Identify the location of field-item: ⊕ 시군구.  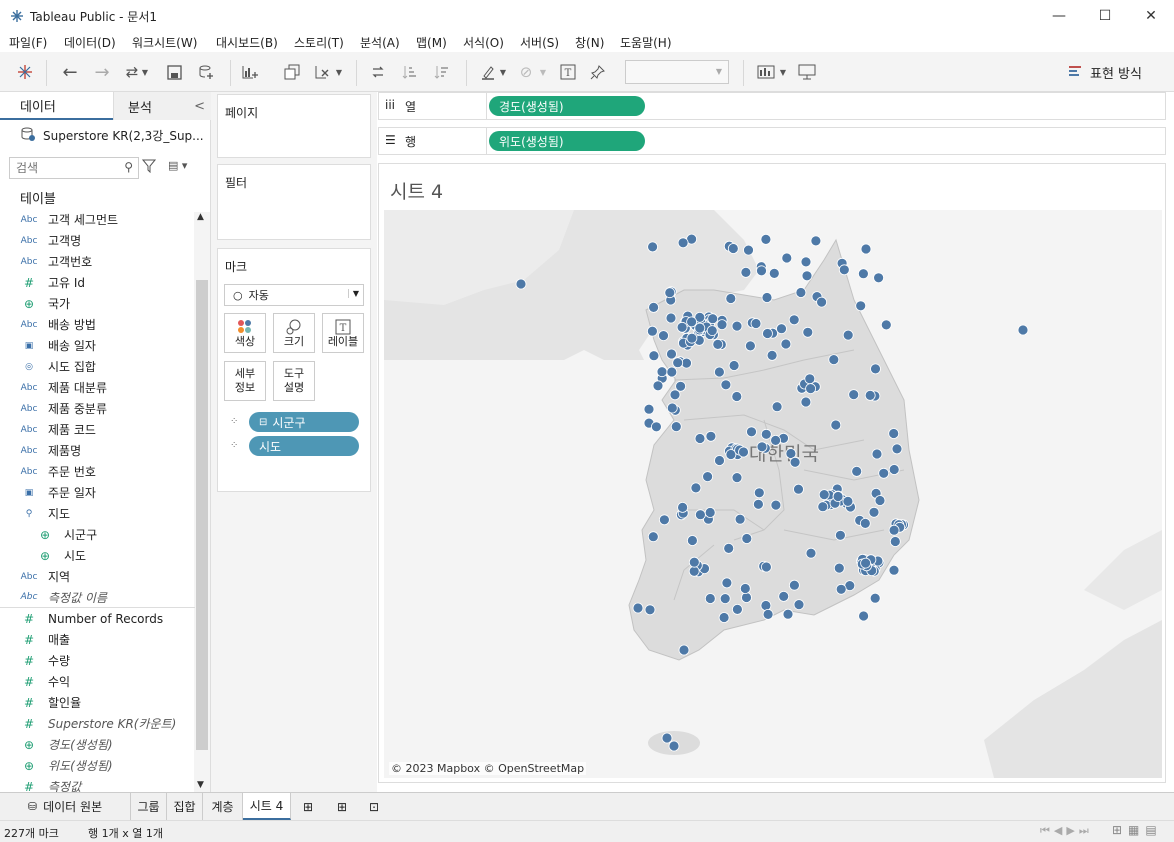
(97, 534).